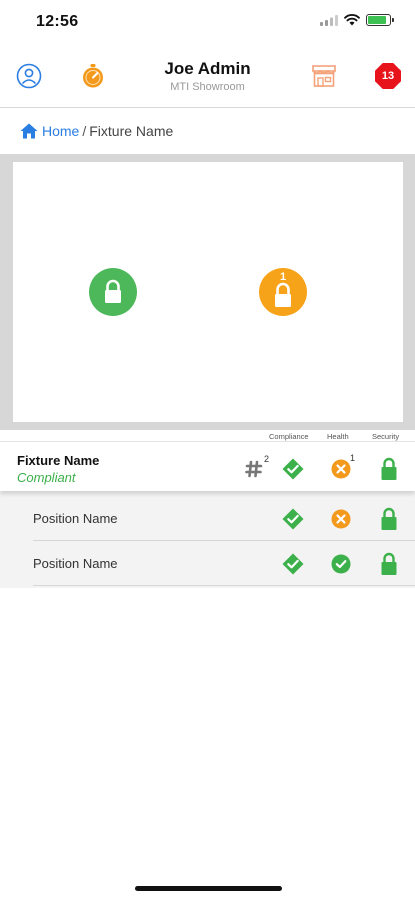 The height and width of the screenshot is (900, 415). I want to click on battery-icon, so click(380, 20).